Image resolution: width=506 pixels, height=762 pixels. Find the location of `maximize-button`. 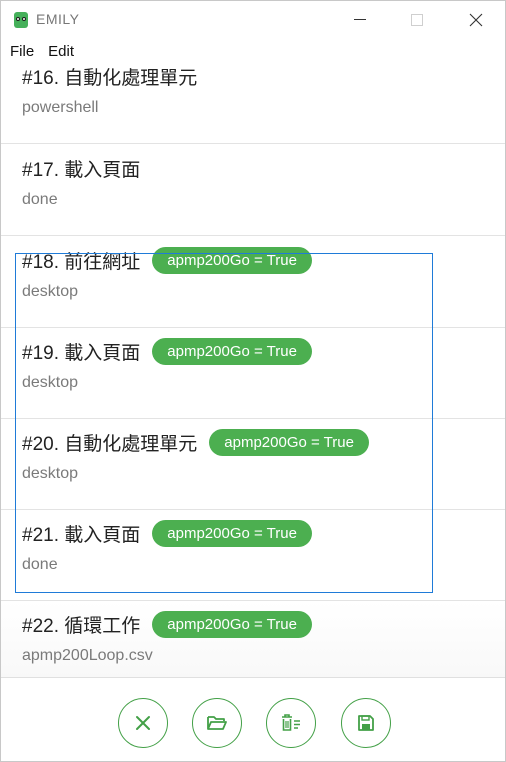

maximize-button is located at coordinates (417, 20).